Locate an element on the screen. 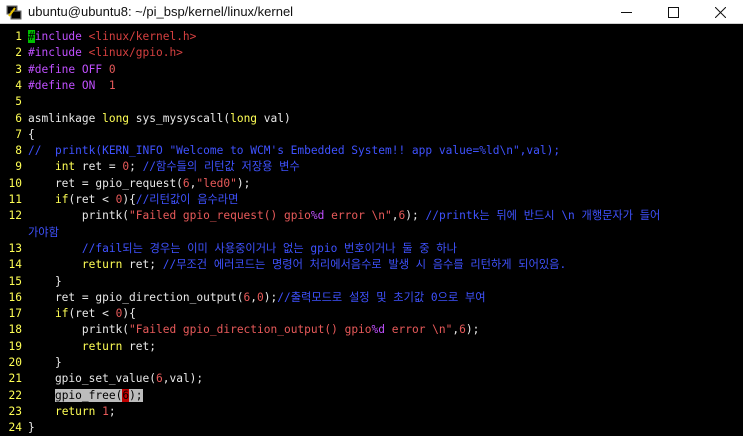 The image size is (743, 436). line-number: 9 is located at coordinates (18, 167).